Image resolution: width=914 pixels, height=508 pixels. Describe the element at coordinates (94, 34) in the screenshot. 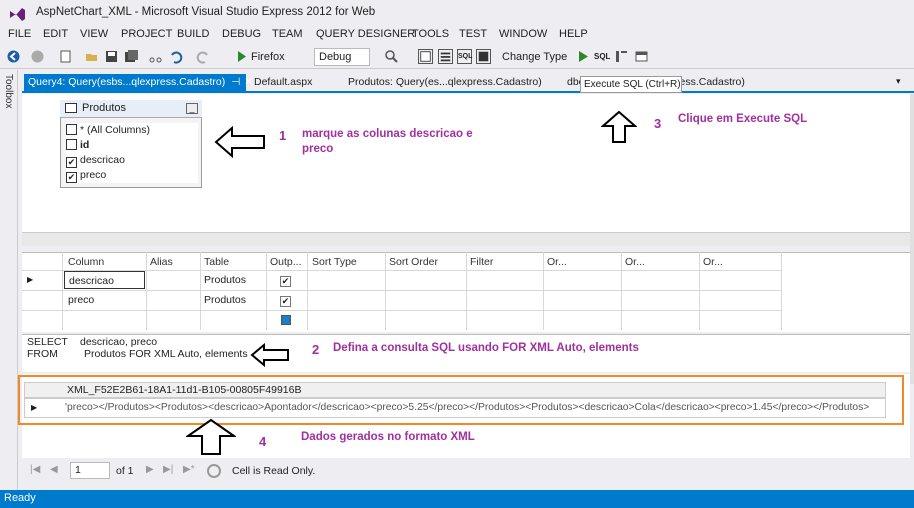

I see `menu-view: VIEW` at that location.